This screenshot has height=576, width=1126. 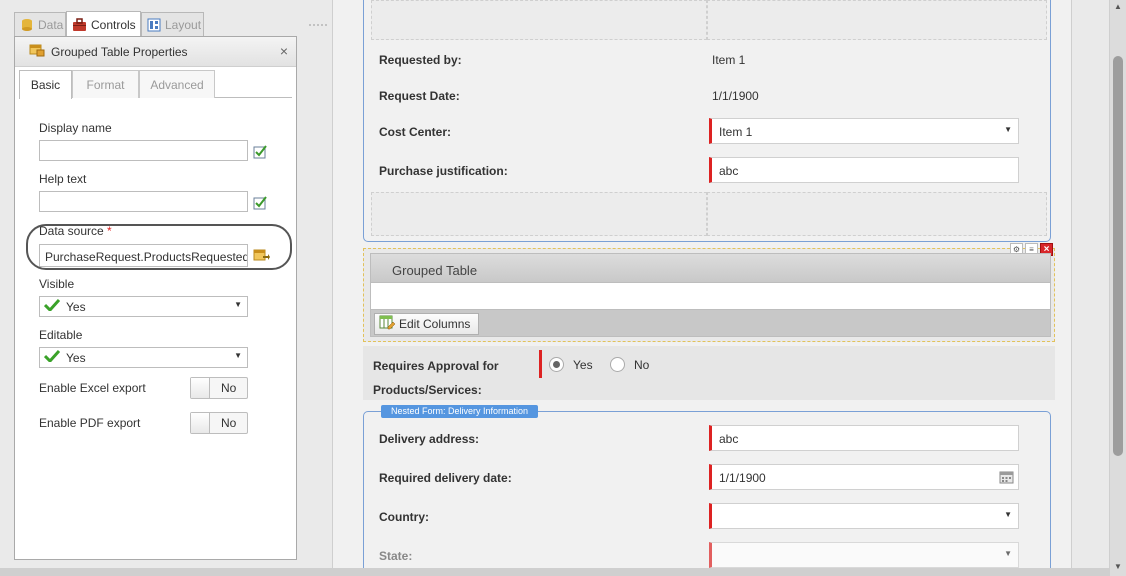 What do you see at coordinates (76, 306) in the screenshot?
I see `visible-value: Yes` at bounding box center [76, 306].